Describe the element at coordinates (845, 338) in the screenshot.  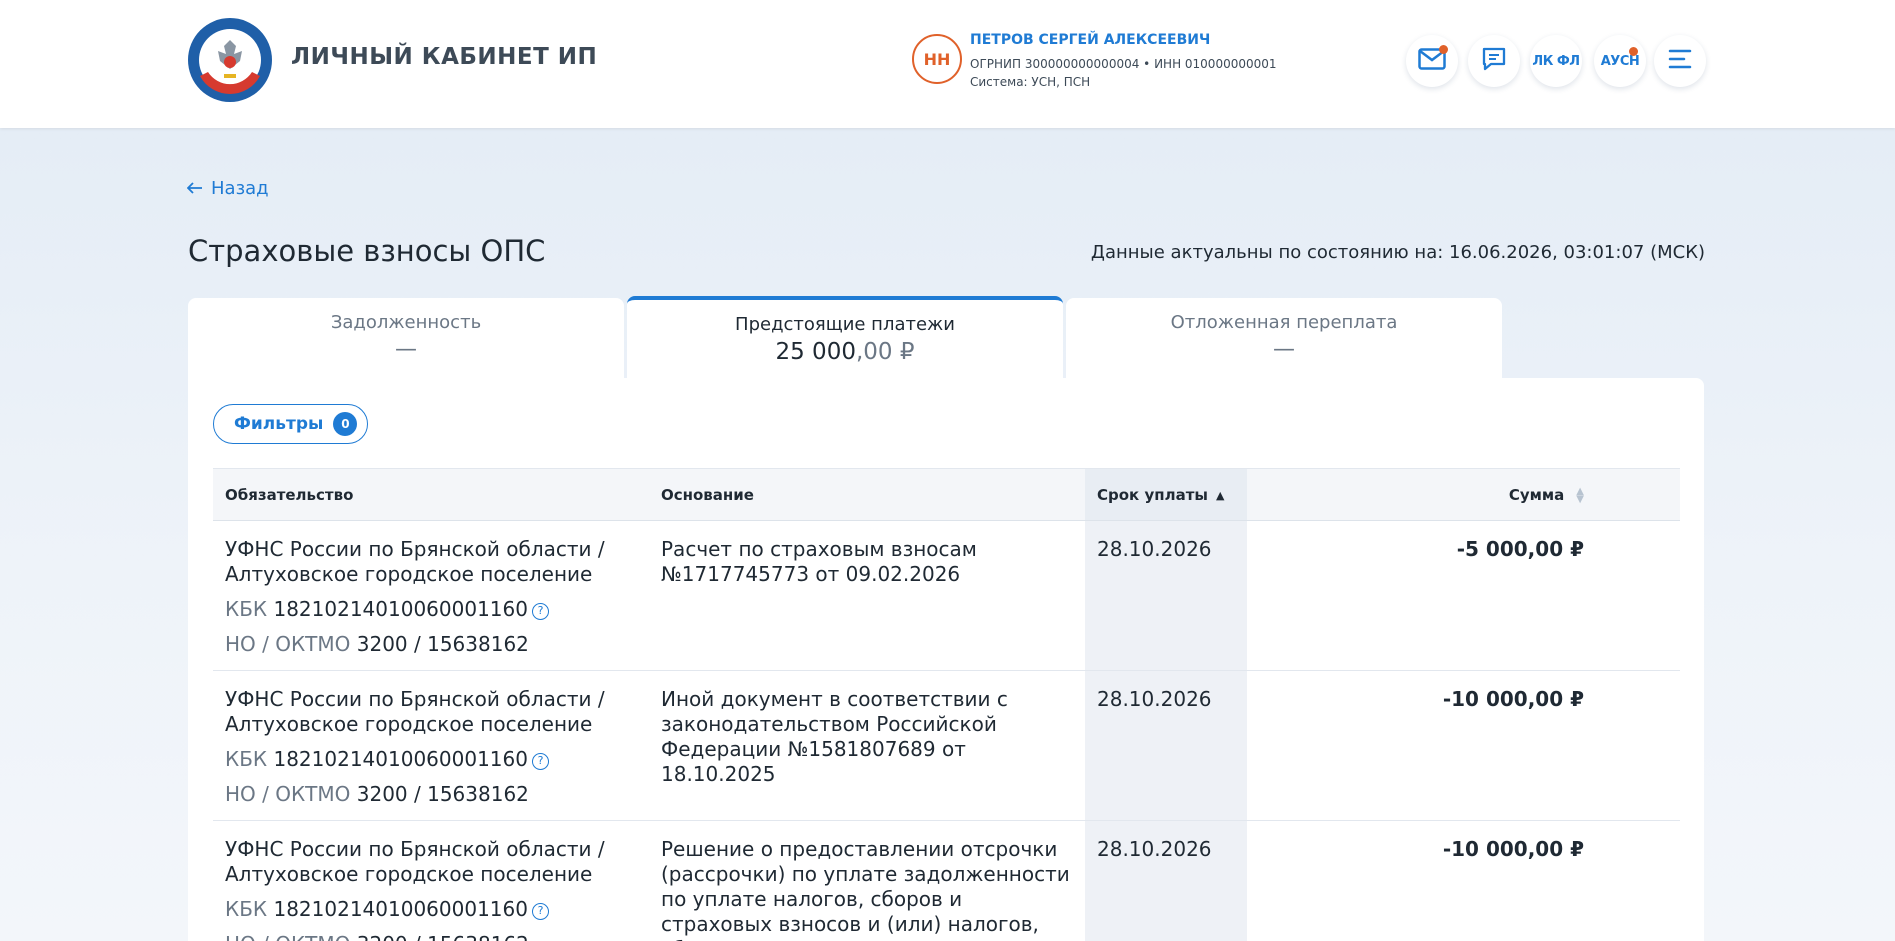
I see `tab-upcoming-payments: Предстоящие платежи 25 000,00 ₽` at that location.